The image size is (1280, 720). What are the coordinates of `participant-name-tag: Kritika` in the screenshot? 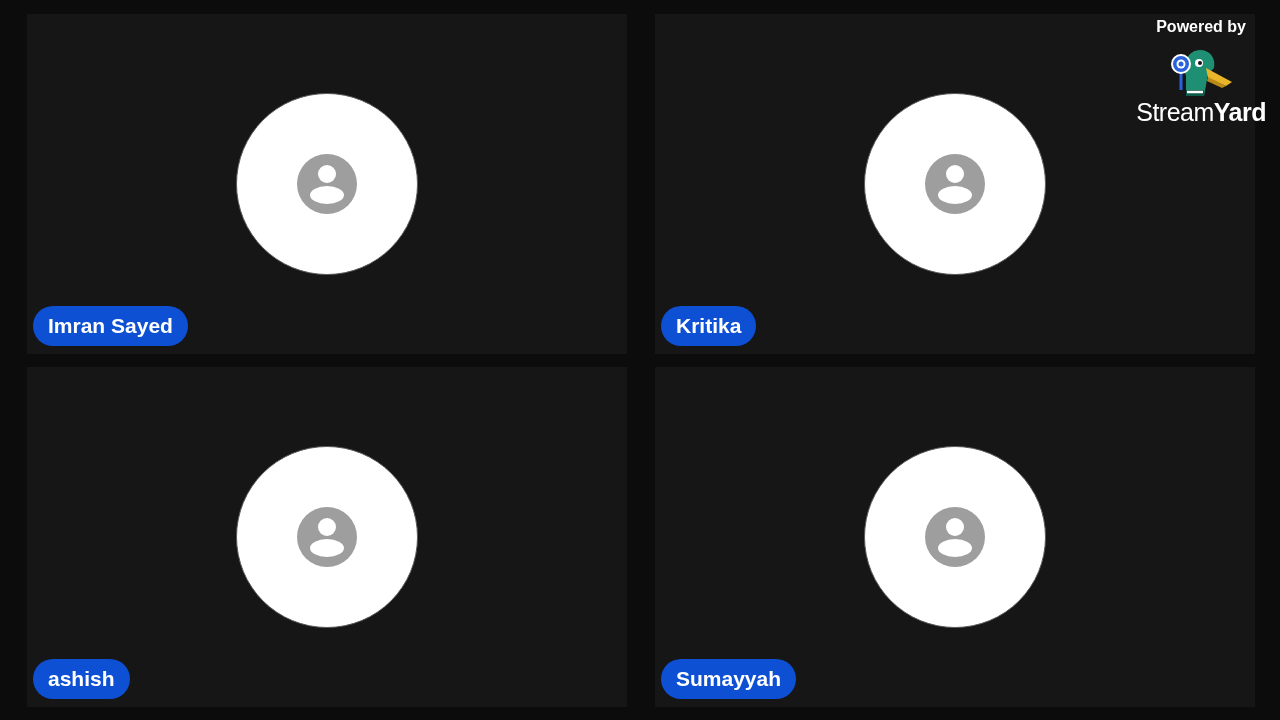 It's located at (709, 326).